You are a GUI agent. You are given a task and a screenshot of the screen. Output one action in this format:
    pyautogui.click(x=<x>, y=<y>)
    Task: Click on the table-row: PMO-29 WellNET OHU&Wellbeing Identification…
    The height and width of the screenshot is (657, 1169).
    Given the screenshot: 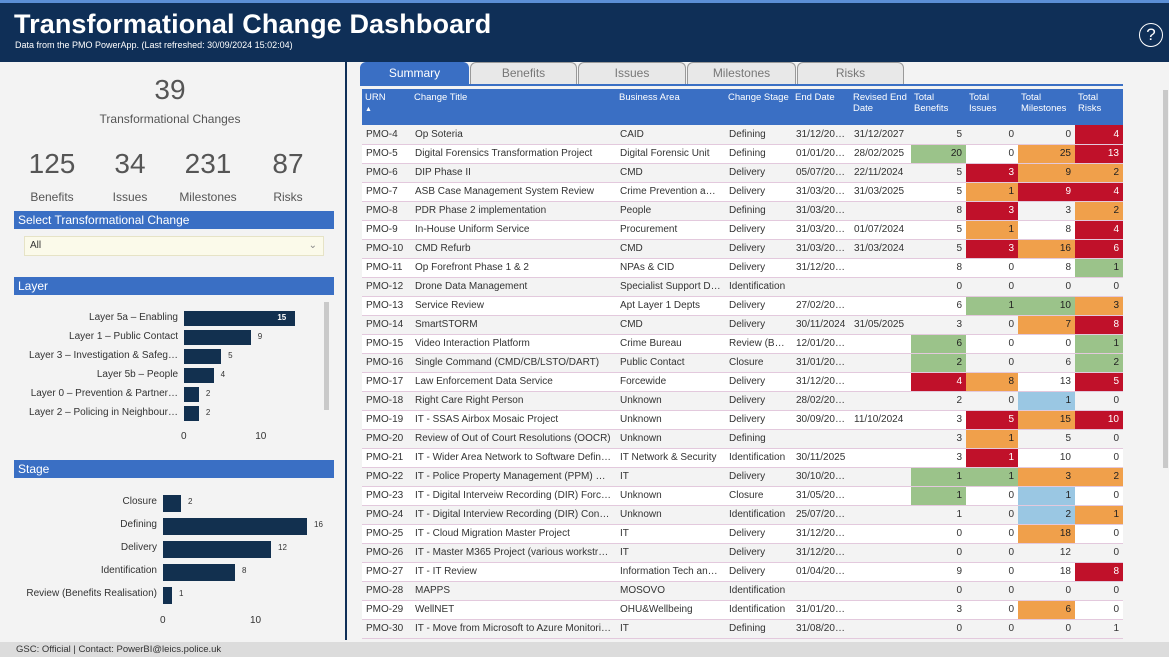 What is the action you would take?
    pyautogui.click(x=742, y=610)
    